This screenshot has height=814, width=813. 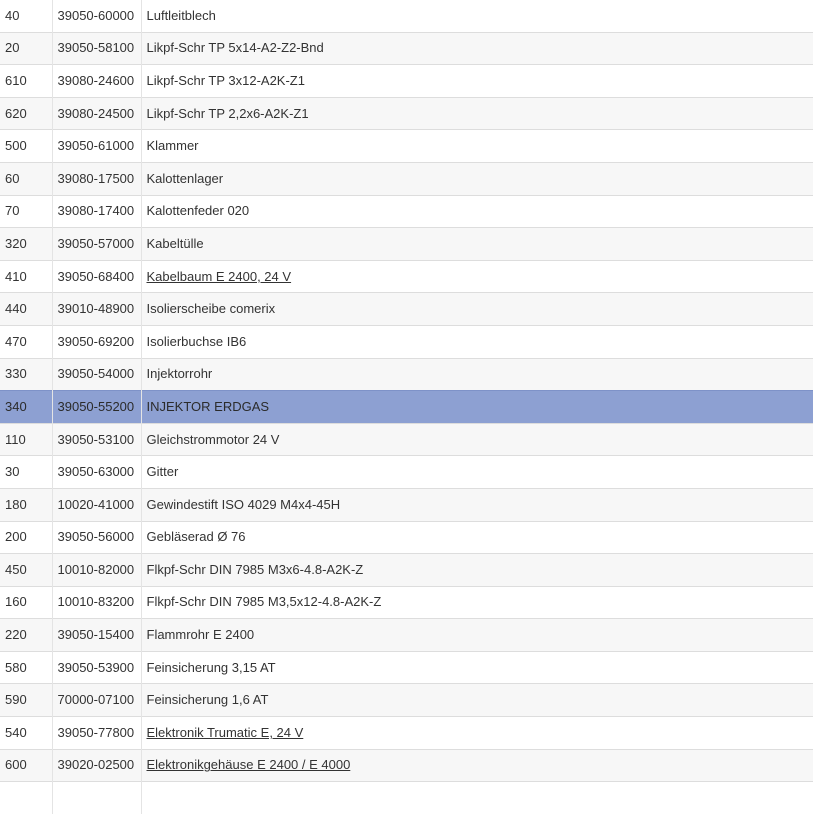 I want to click on description-cell: Isolierbuchse IB6, so click(x=477, y=341).